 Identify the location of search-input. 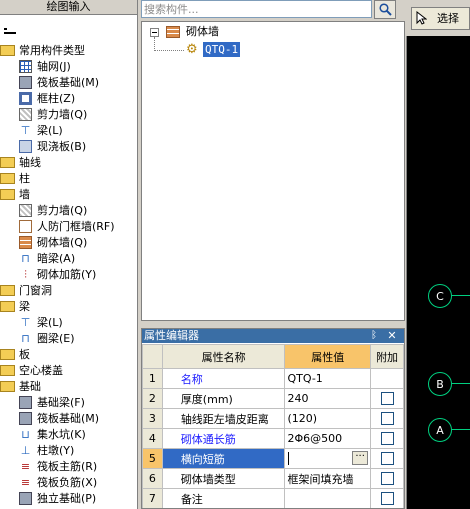
(256, 9).